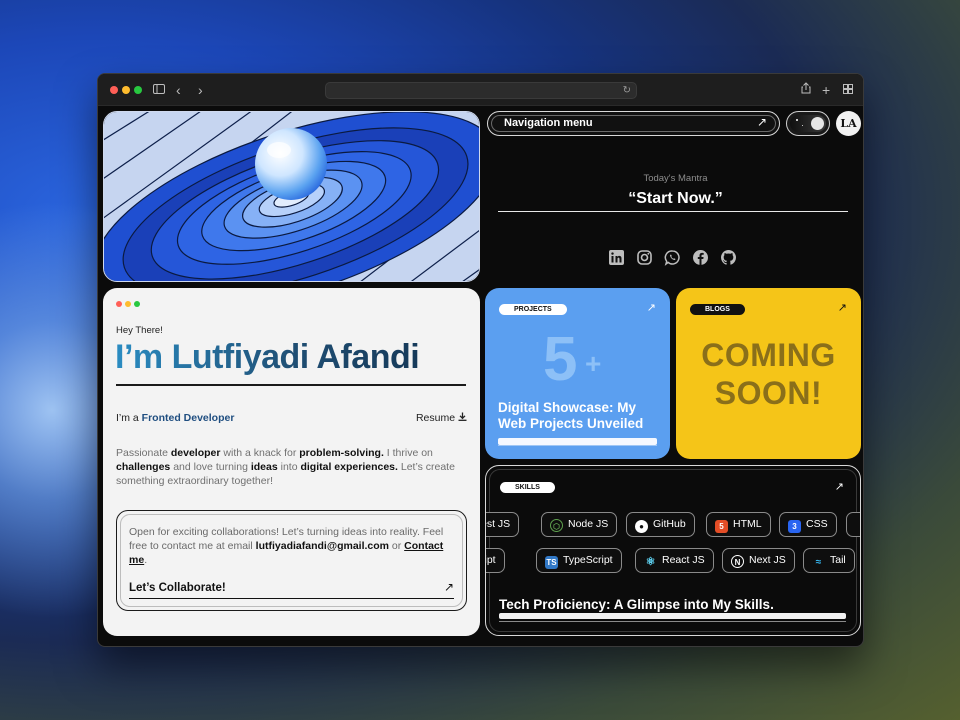 The image size is (960, 720). Describe the element at coordinates (397, 546) in the screenshot. I see `collab-part: or` at that location.